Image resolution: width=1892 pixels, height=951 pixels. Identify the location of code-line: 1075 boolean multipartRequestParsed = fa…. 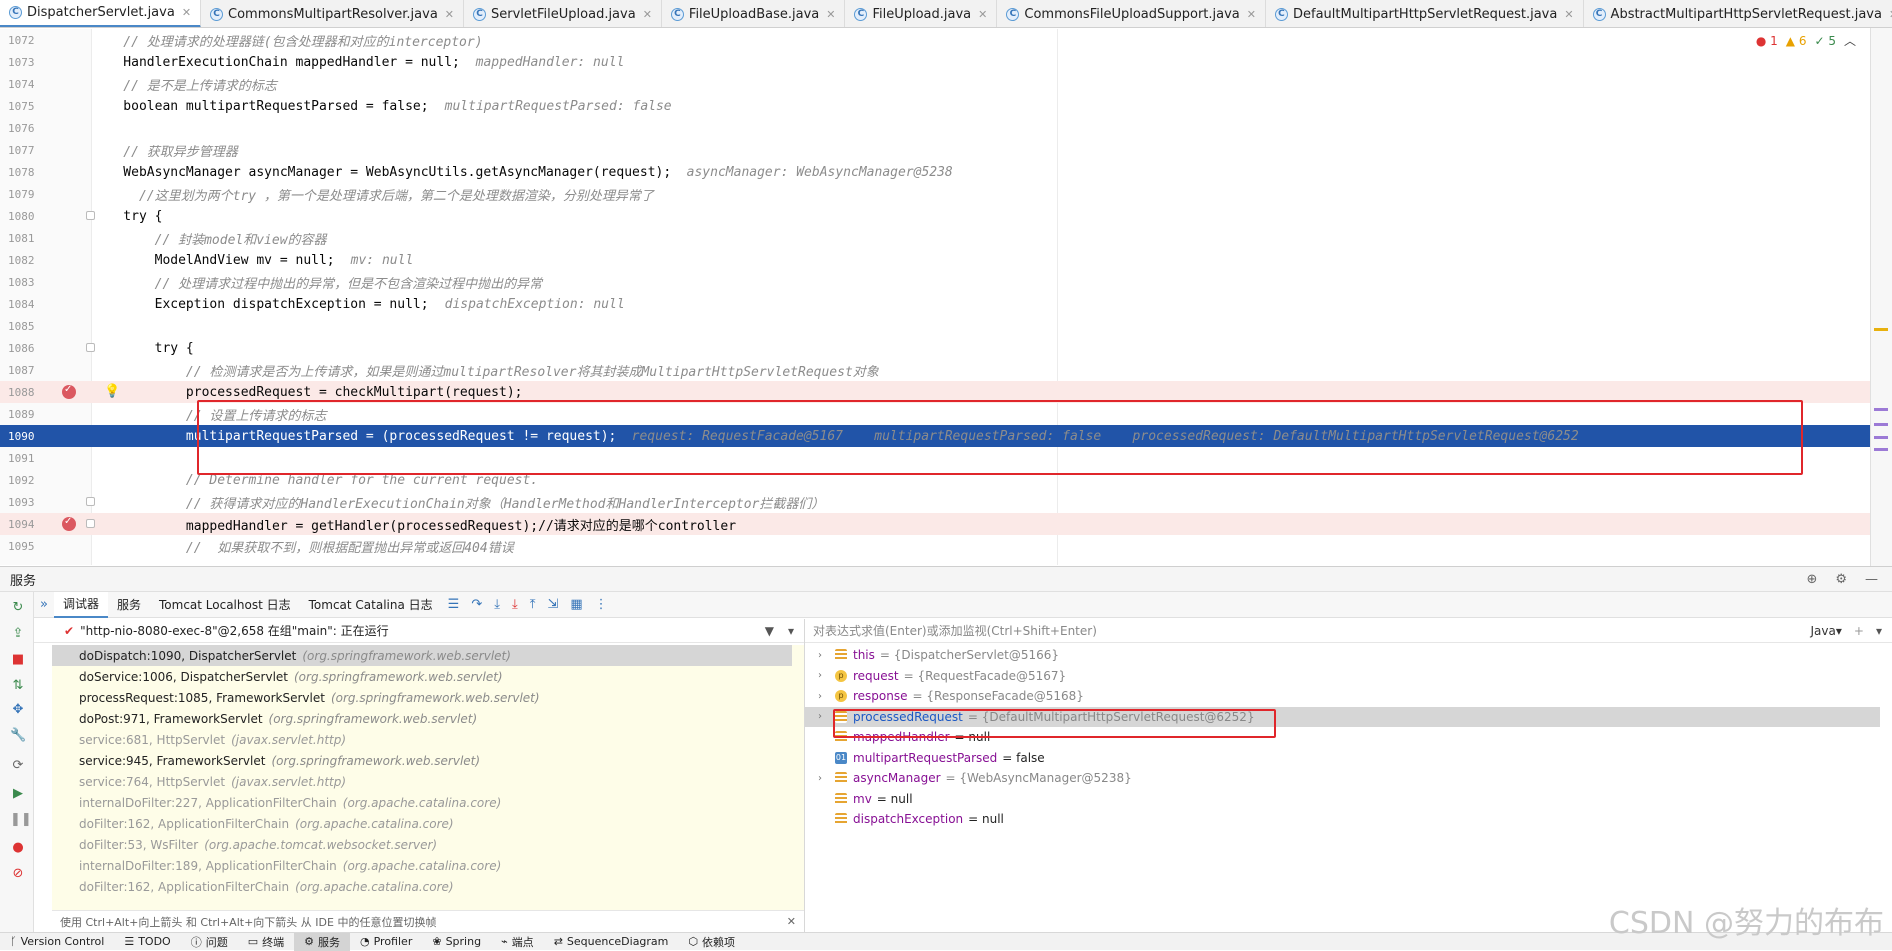
(935, 106).